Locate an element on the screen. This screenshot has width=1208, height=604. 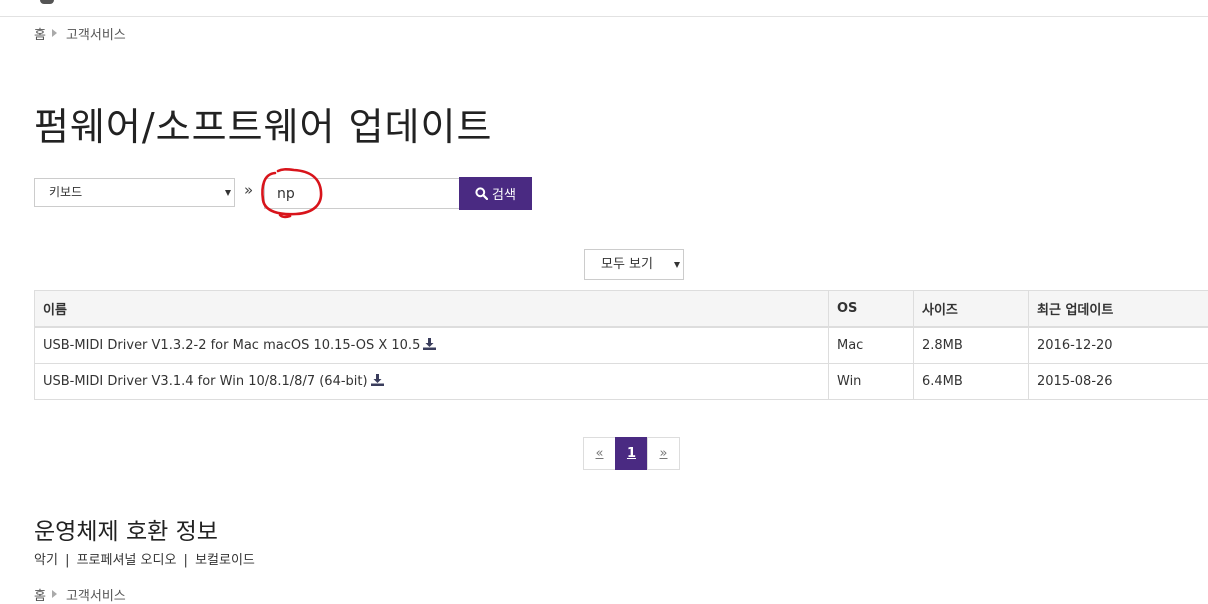
os-compatibility-title: 운영체제 호환 정보 is located at coordinates (126, 532).